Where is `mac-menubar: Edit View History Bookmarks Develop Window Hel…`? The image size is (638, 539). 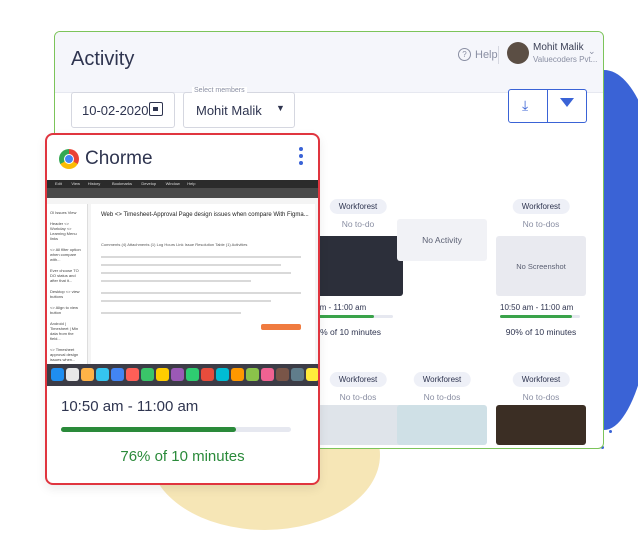
mac-menubar: Edit View History Bookmarks Develop Window Hel… is located at coordinates (182, 184).